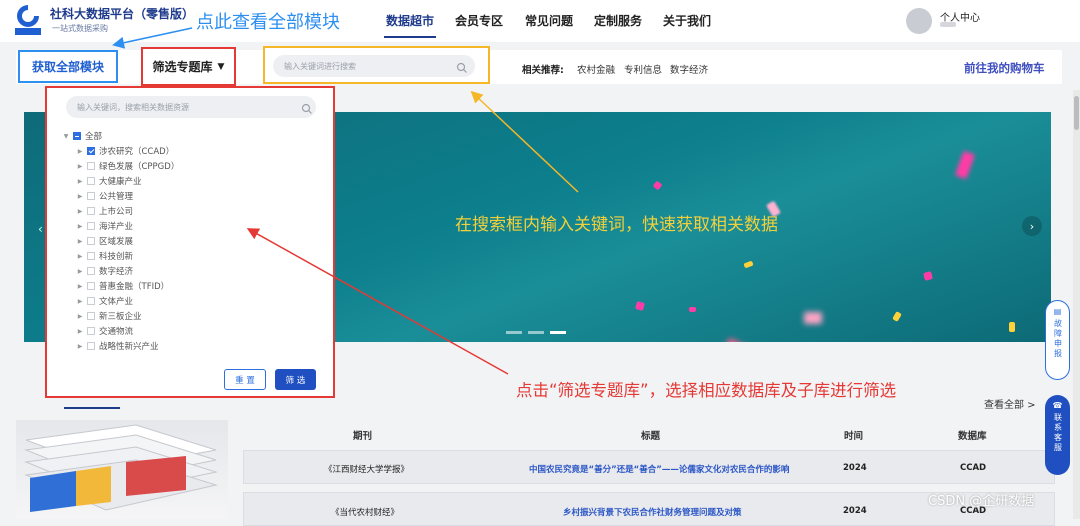  I want to click on nav-faq: 常见问题, so click(549, 20).